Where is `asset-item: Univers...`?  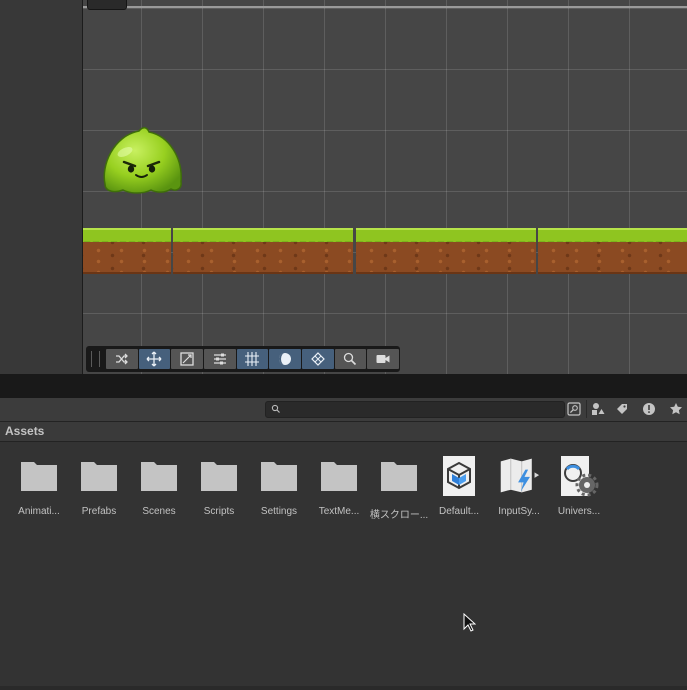 asset-item: Univers... is located at coordinates (579, 487).